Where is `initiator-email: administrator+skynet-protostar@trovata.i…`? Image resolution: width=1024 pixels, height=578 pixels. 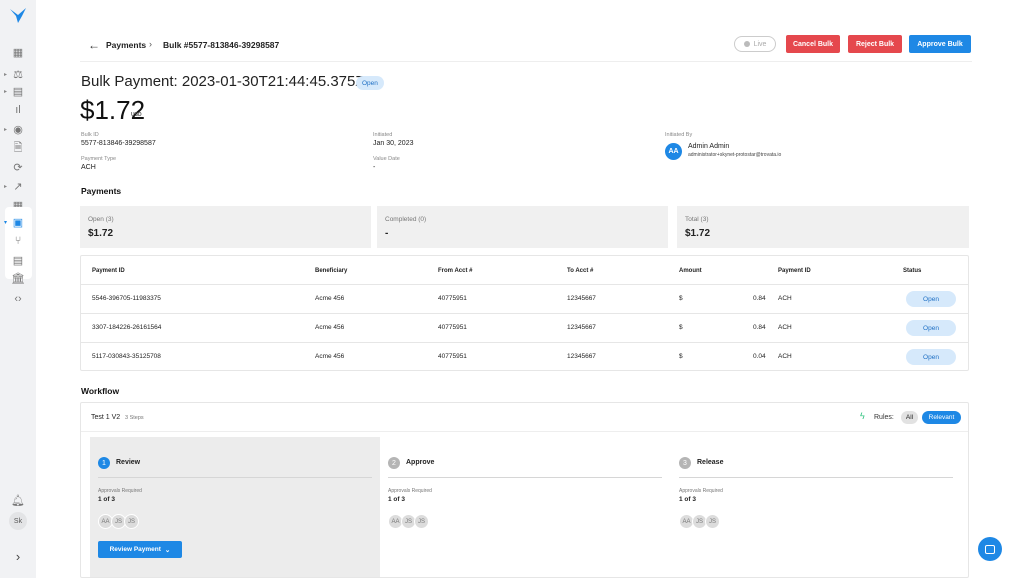 initiator-email: administrator+skynet-protostar@trovata.i… is located at coordinates (734, 155).